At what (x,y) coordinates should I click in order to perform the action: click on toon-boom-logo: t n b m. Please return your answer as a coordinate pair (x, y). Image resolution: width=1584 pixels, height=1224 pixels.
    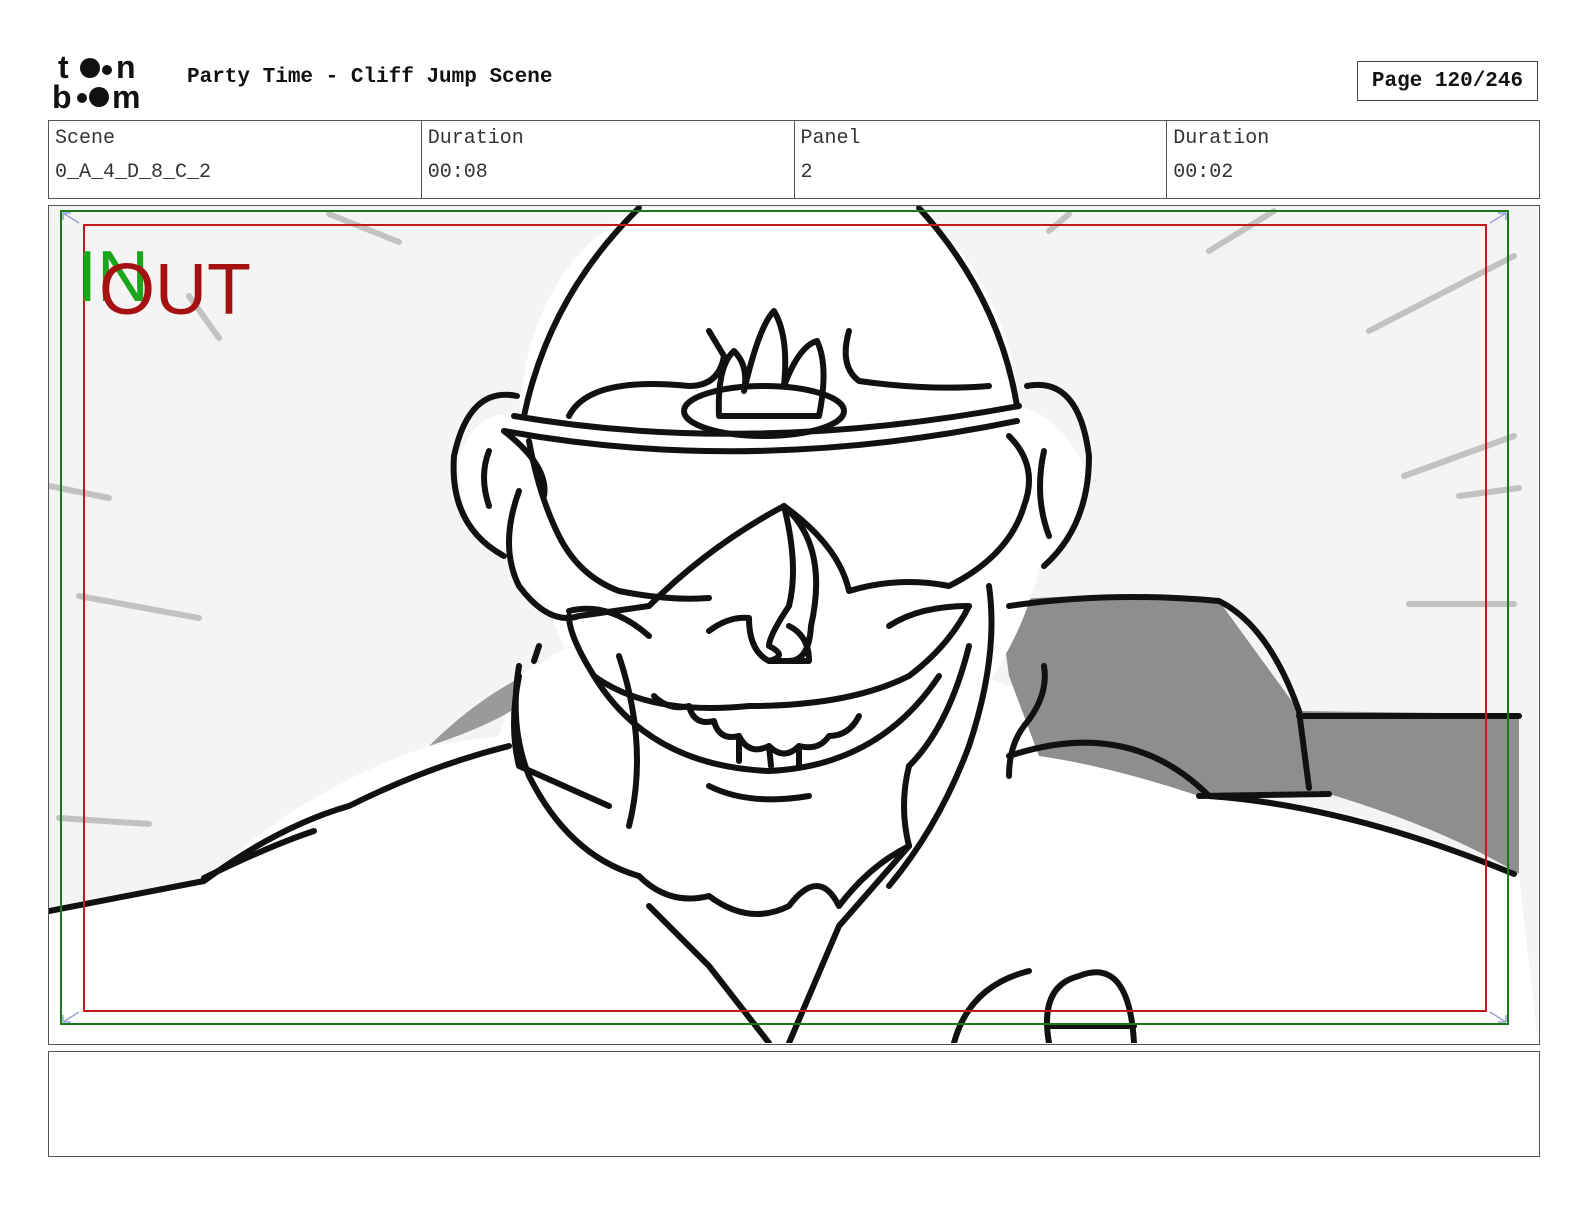
    Looking at the image, I should click on (96, 81).